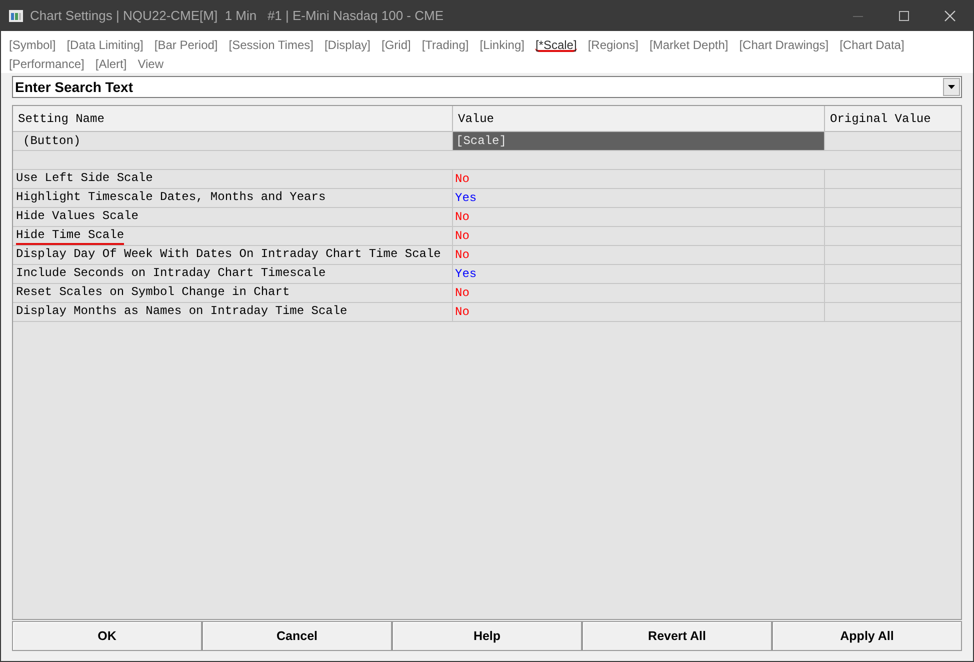  I want to click on window-icon, so click(16, 16).